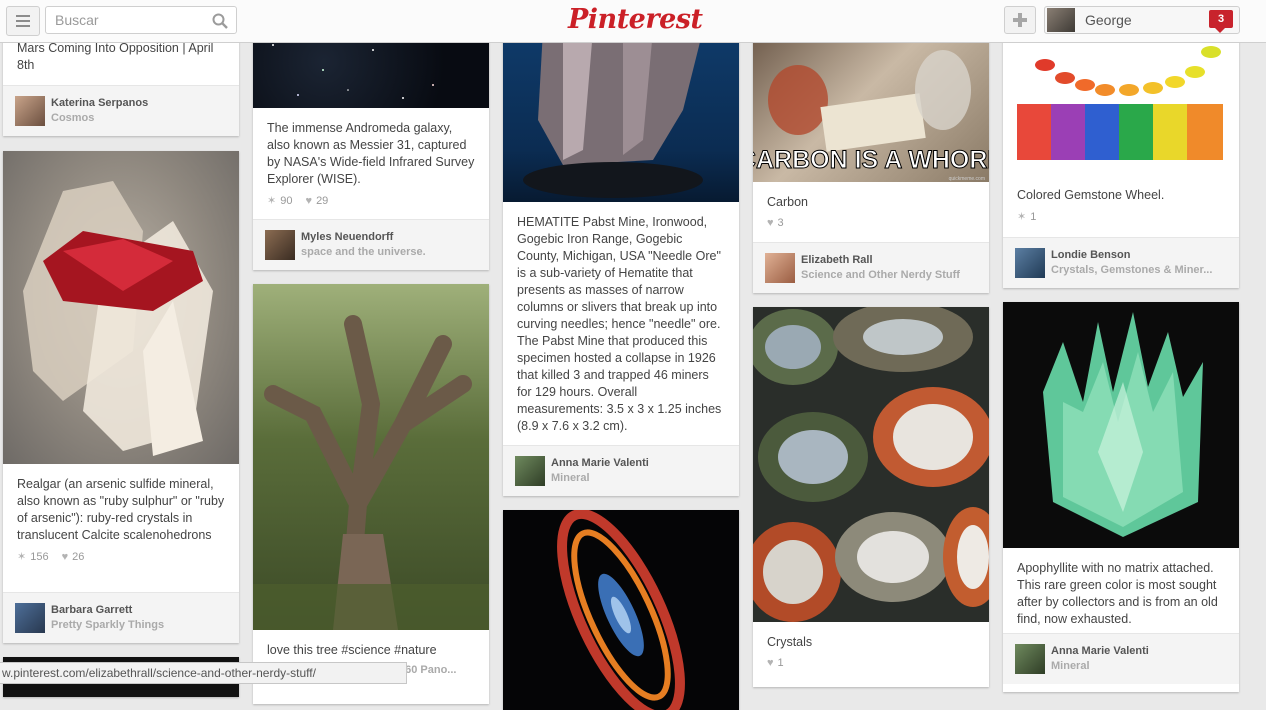 The width and height of the screenshot is (1266, 710). What do you see at coordinates (837, 260) in the screenshot?
I see `pinner-name: Elizabeth Rall` at bounding box center [837, 260].